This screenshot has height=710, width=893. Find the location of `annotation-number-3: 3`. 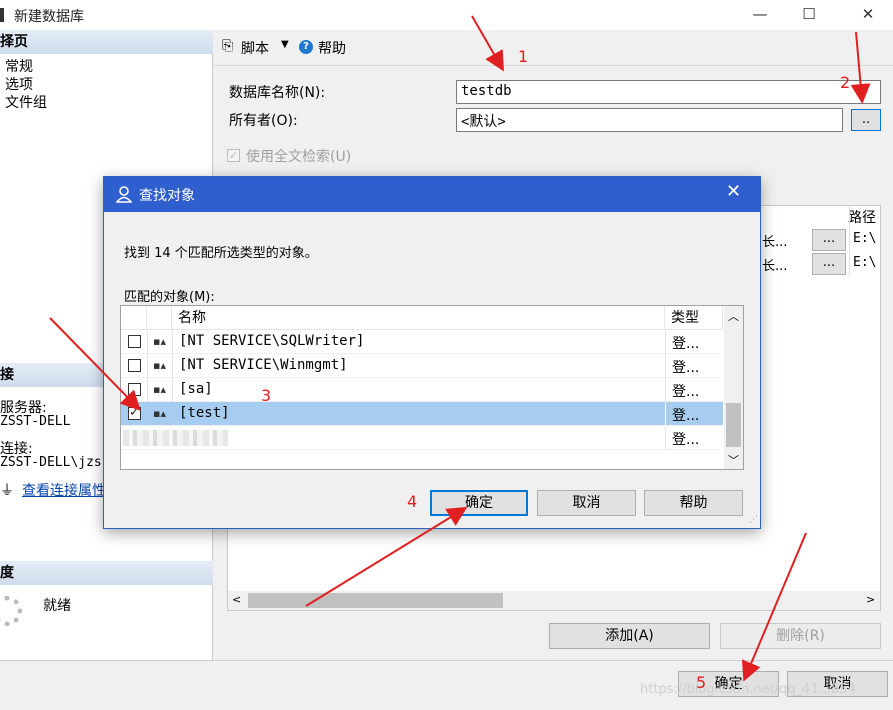

annotation-number-3: 3 is located at coordinates (266, 395).